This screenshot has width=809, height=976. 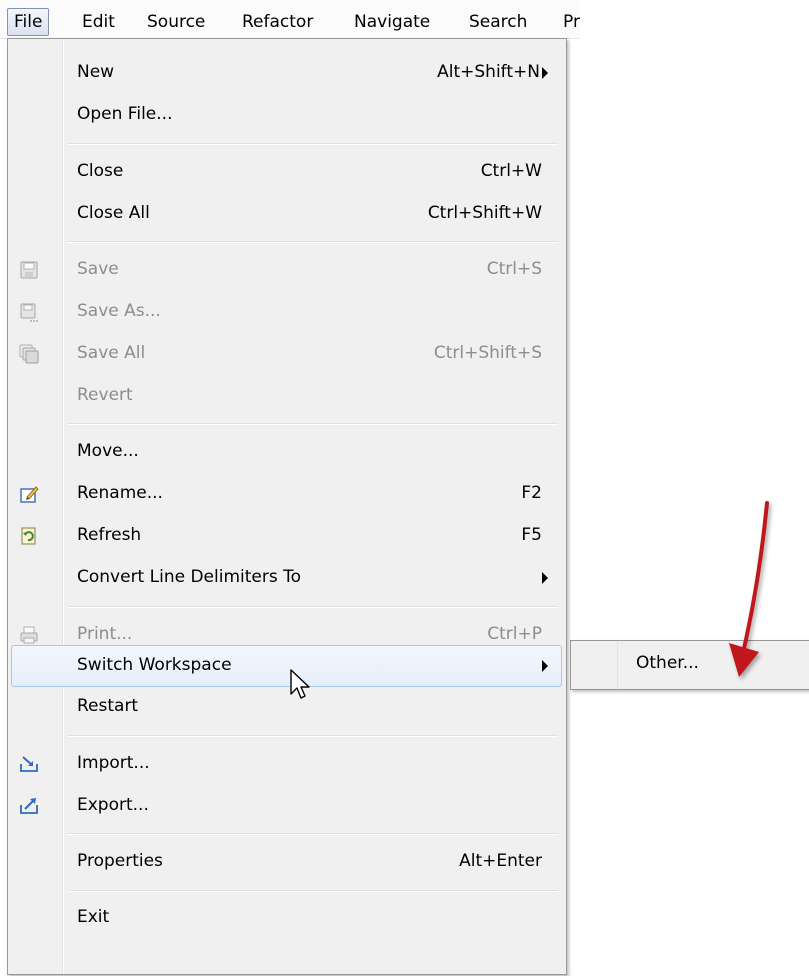 I want to click on menu-item-label: Refresh, so click(x=109, y=535).